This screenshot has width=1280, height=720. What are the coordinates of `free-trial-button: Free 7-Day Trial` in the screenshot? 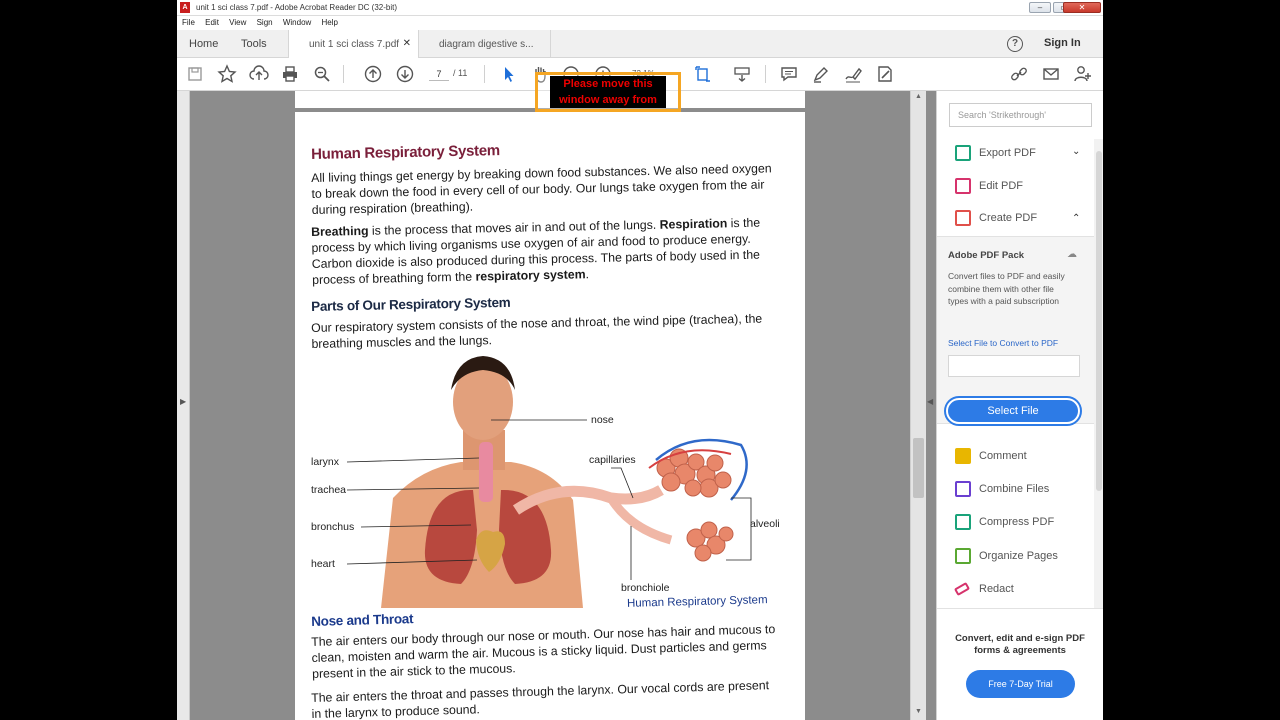 It's located at (1020, 684).